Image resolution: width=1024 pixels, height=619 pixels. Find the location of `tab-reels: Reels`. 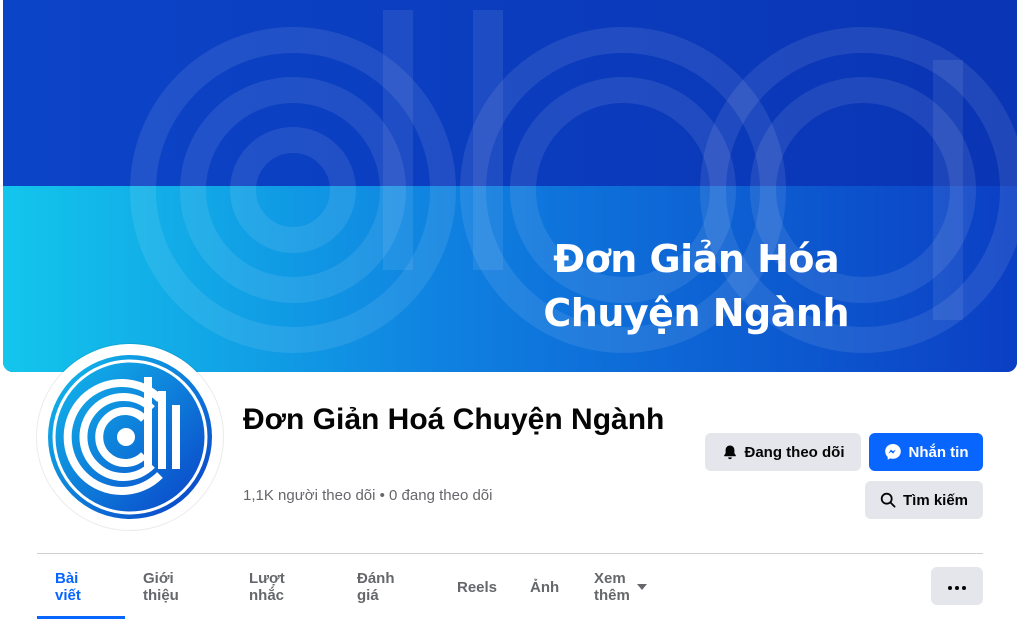

tab-reels: Reels is located at coordinates (477, 587).